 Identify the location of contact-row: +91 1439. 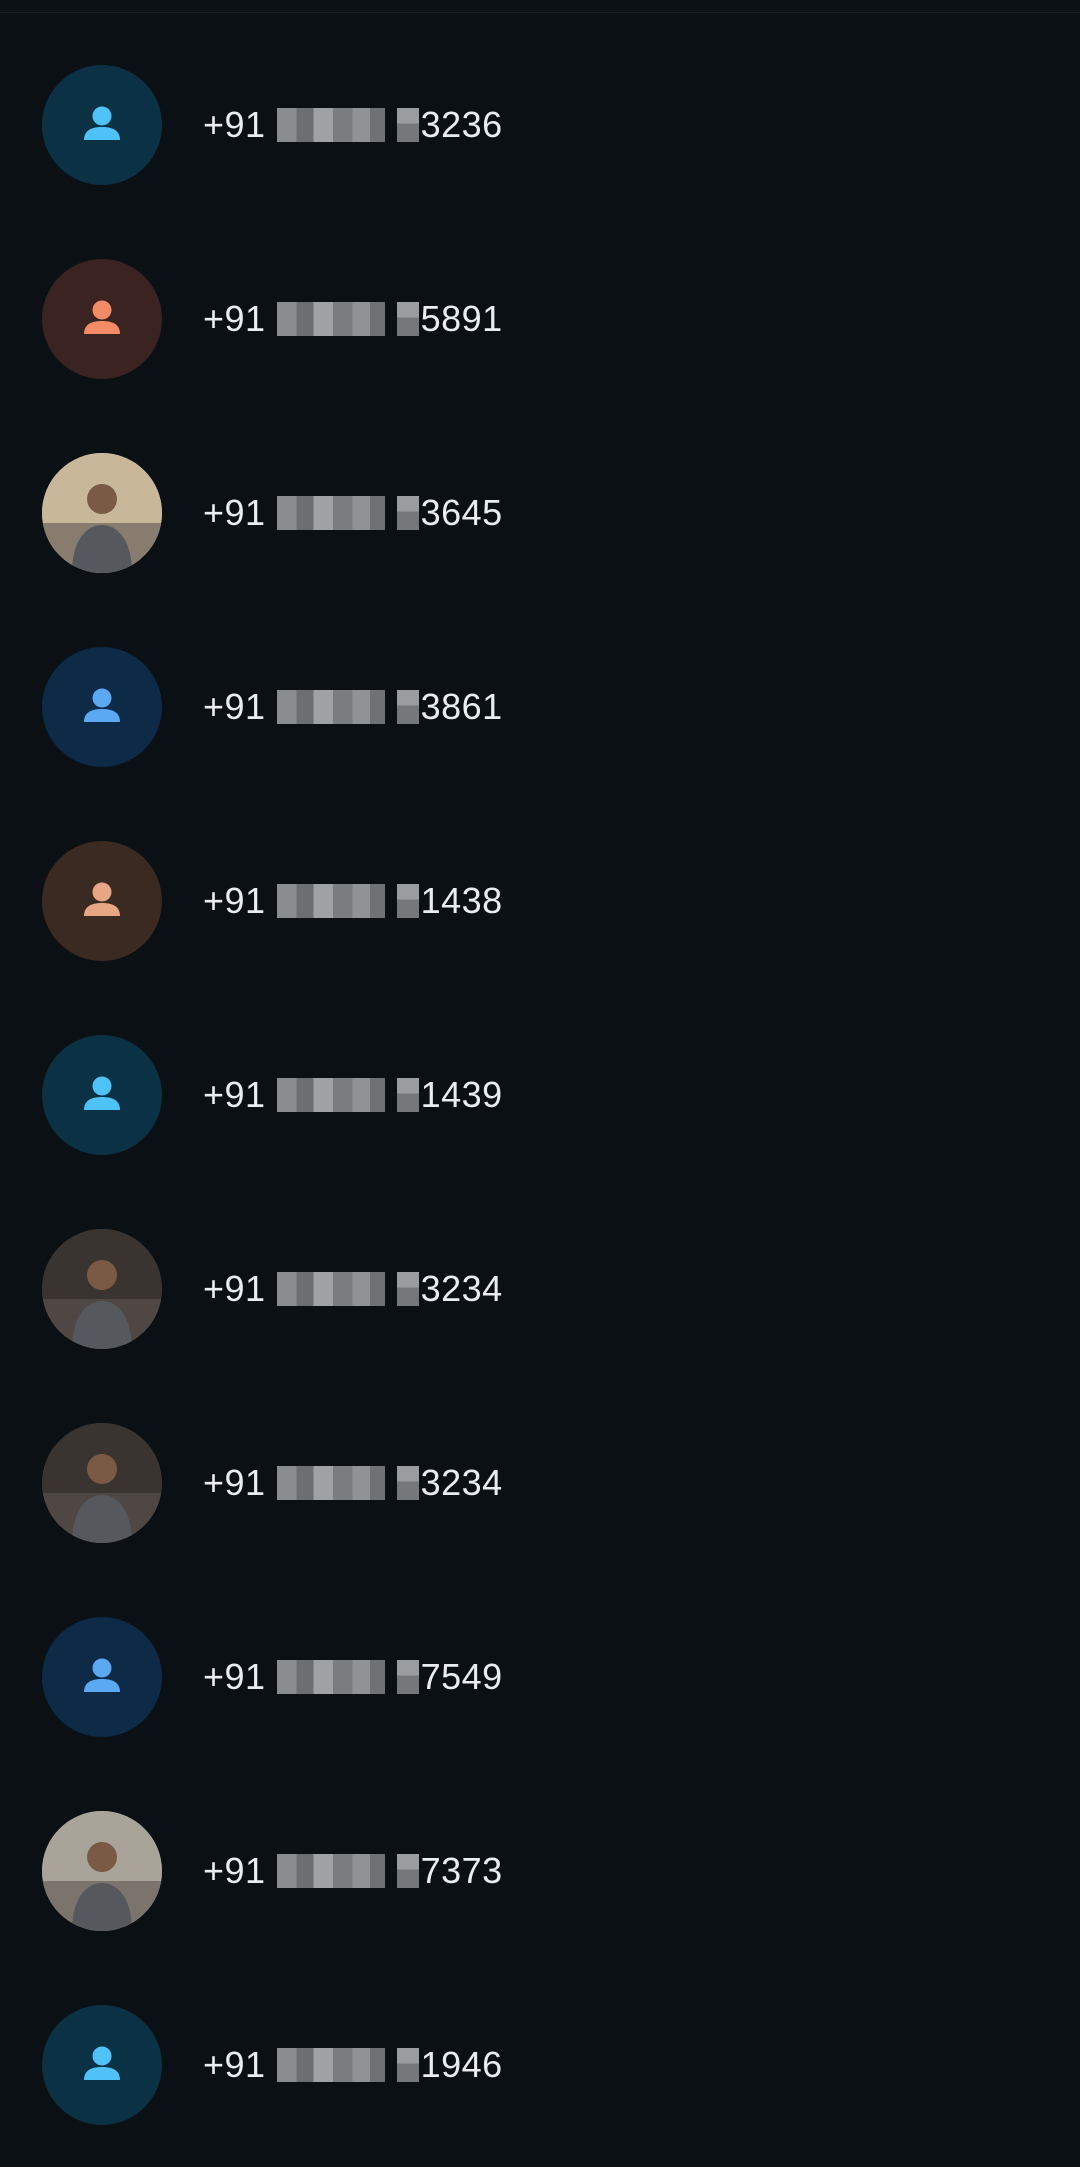
(540, 1100).